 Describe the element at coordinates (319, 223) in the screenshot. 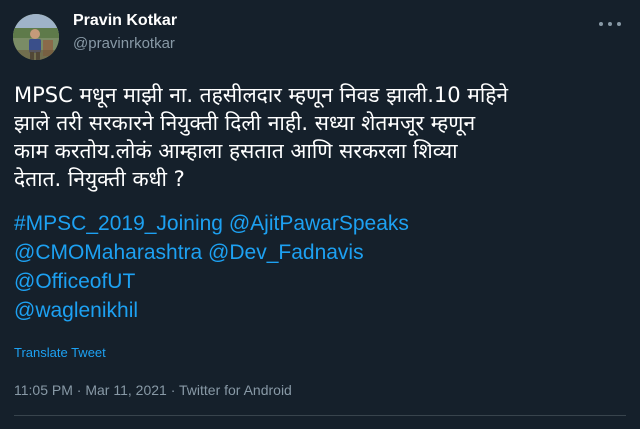

I see `mention-link: @AjitPawarSpeaks` at that location.